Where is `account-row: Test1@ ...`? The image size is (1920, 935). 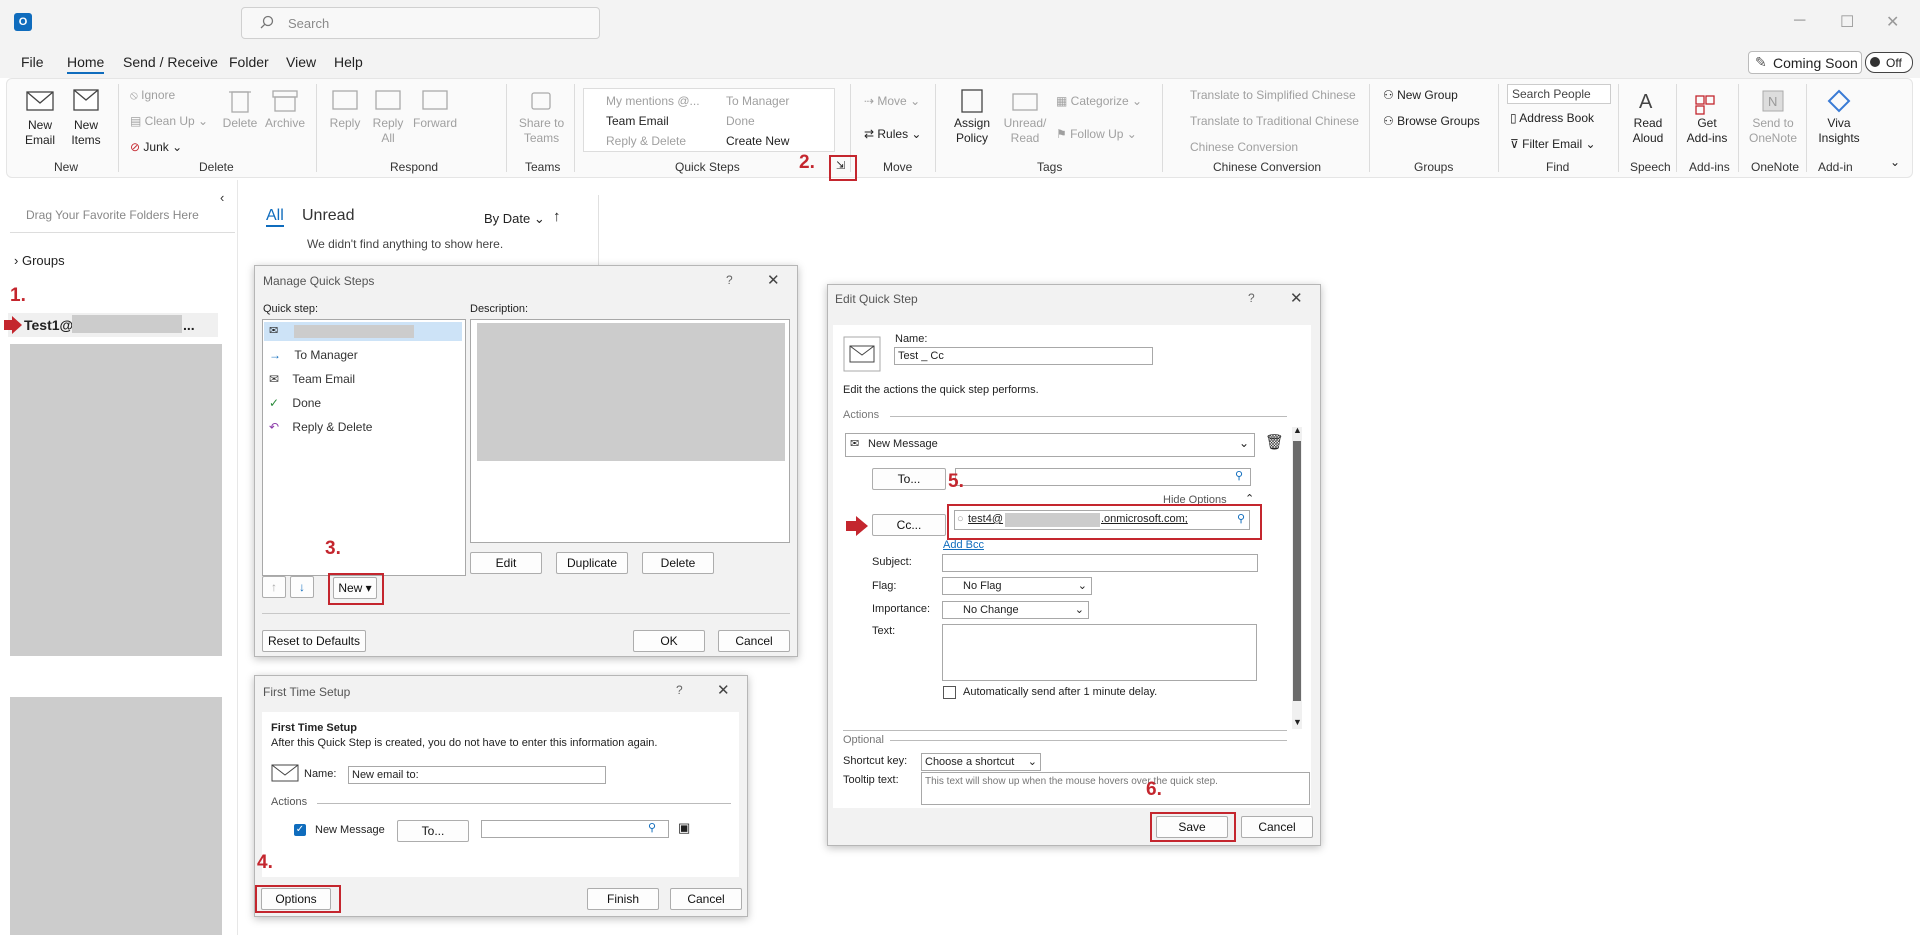 account-row: Test1@ ... is located at coordinates (111, 325).